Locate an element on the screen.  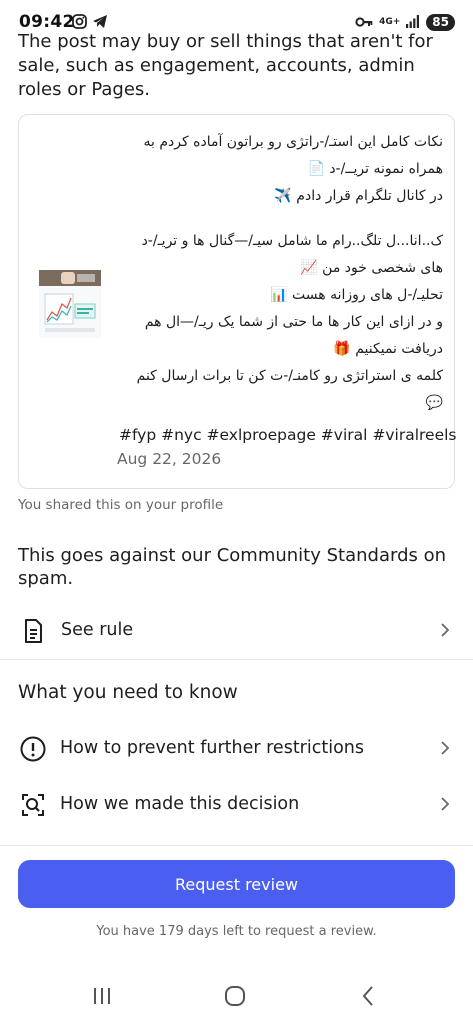
see-rule-row: See rule is located at coordinates (236, 630).